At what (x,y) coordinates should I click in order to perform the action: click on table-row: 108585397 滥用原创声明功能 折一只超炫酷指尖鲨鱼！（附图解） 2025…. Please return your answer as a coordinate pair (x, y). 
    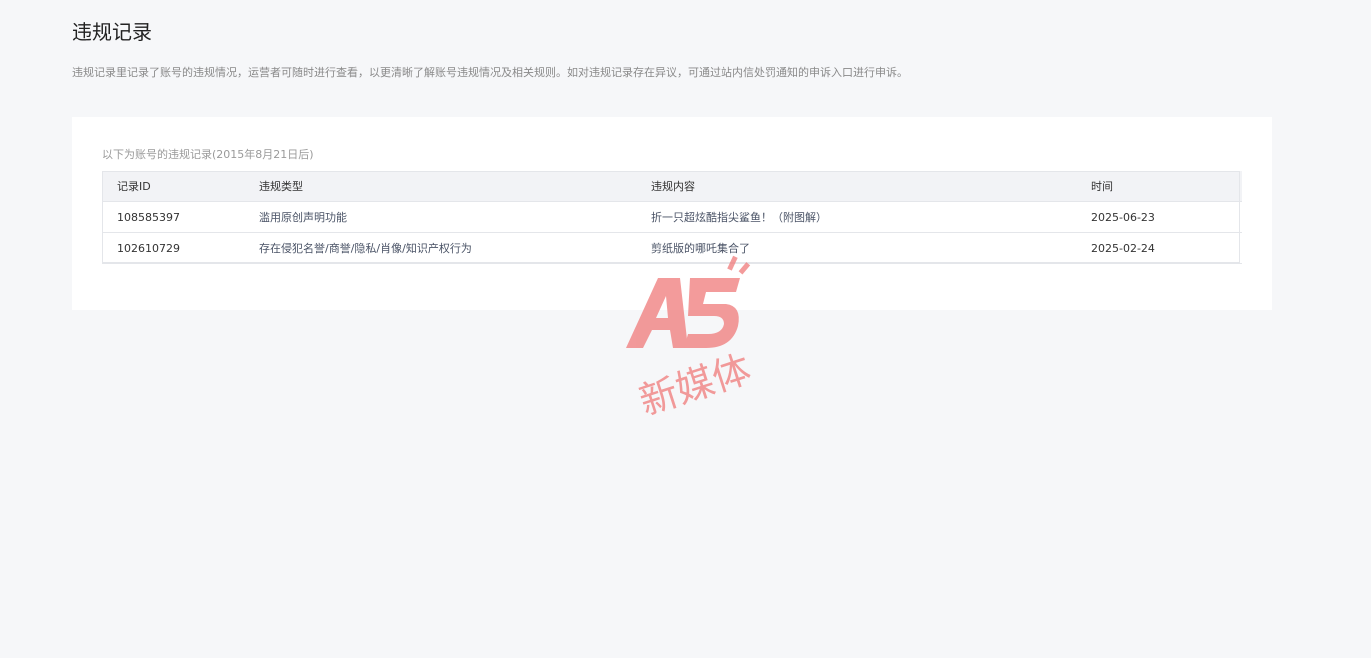
    Looking at the image, I should click on (672, 217).